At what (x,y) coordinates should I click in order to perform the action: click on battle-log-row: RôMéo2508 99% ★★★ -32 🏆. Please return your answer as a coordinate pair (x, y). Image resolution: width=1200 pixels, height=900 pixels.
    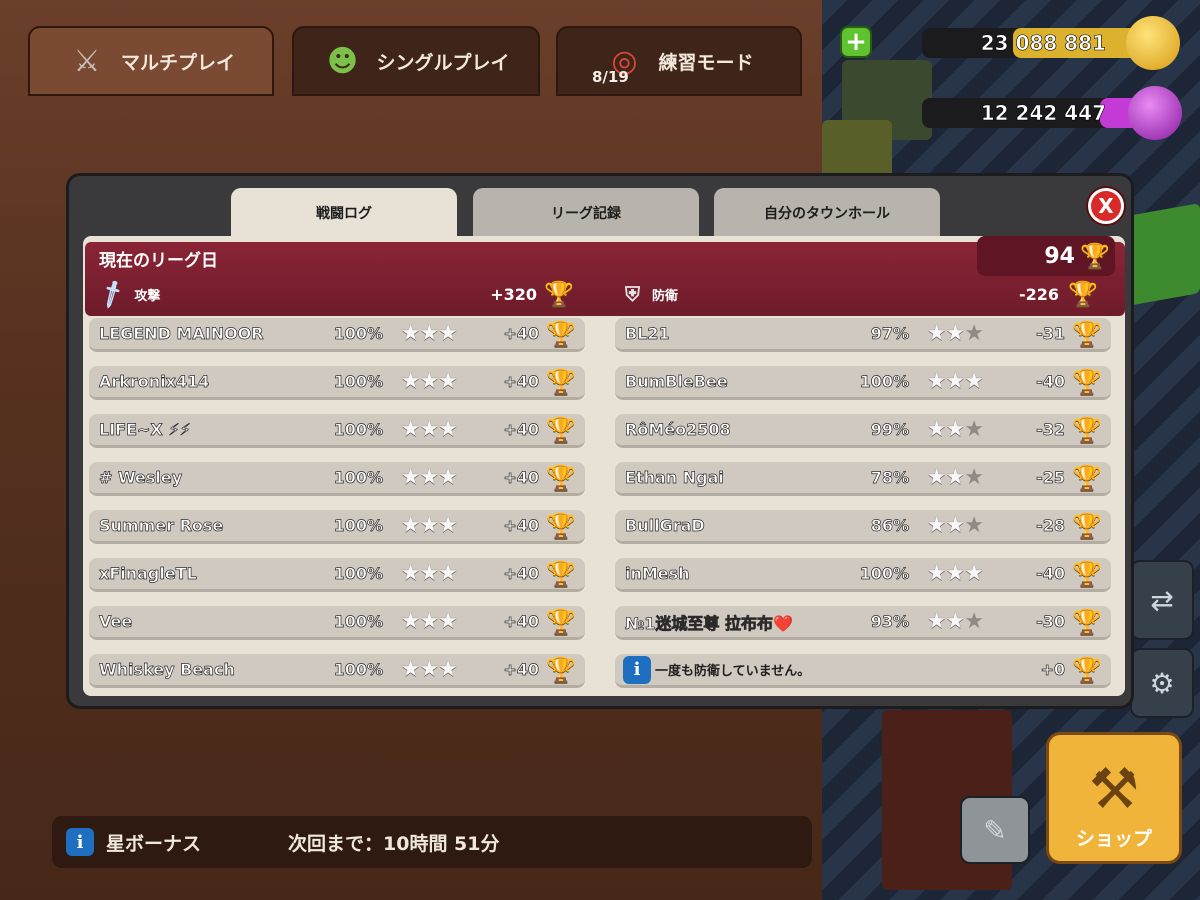
    Looking at the image, I should click on (863, 431).